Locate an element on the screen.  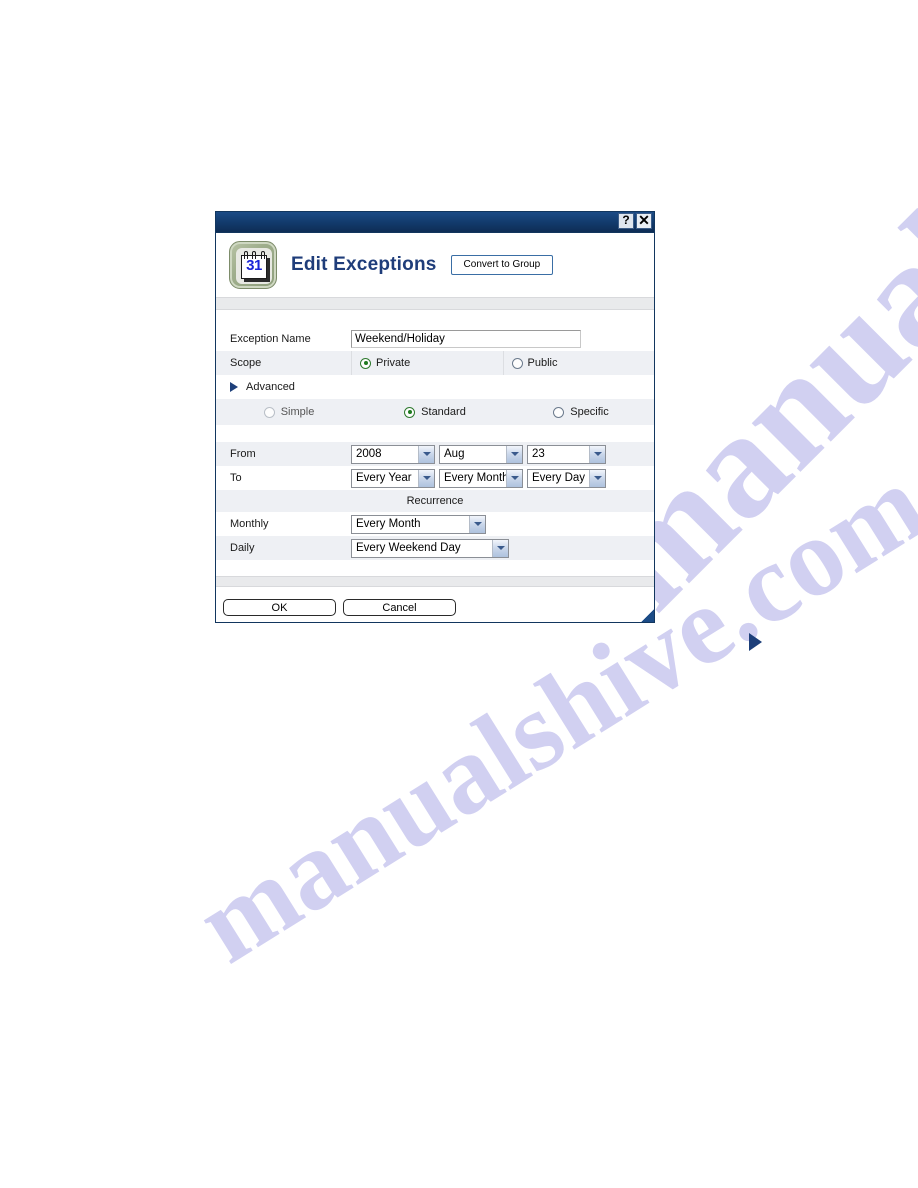
chevron-right-icon is located at coordinates (234, 387).